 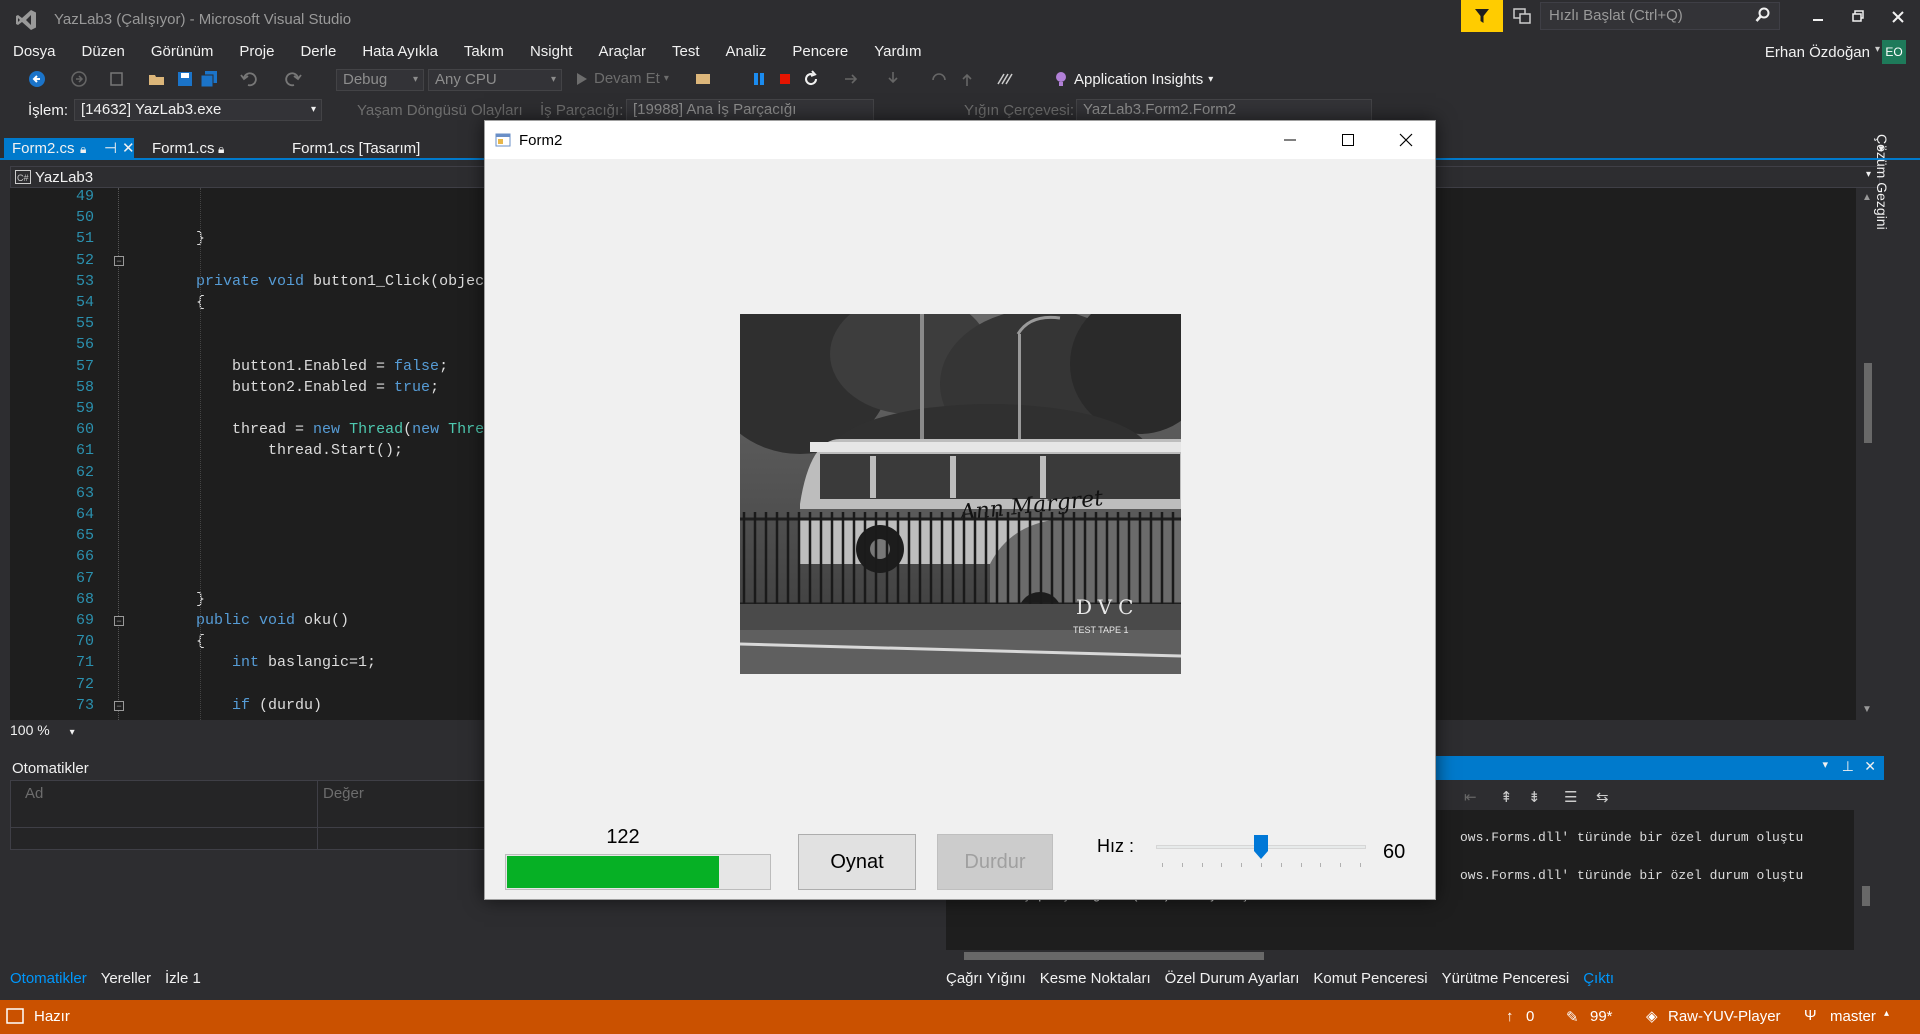 What do you see at coordinates (1290, 140) in the screenshot?
I see `form-minimize-icon` at bounding box center [1290, 140].